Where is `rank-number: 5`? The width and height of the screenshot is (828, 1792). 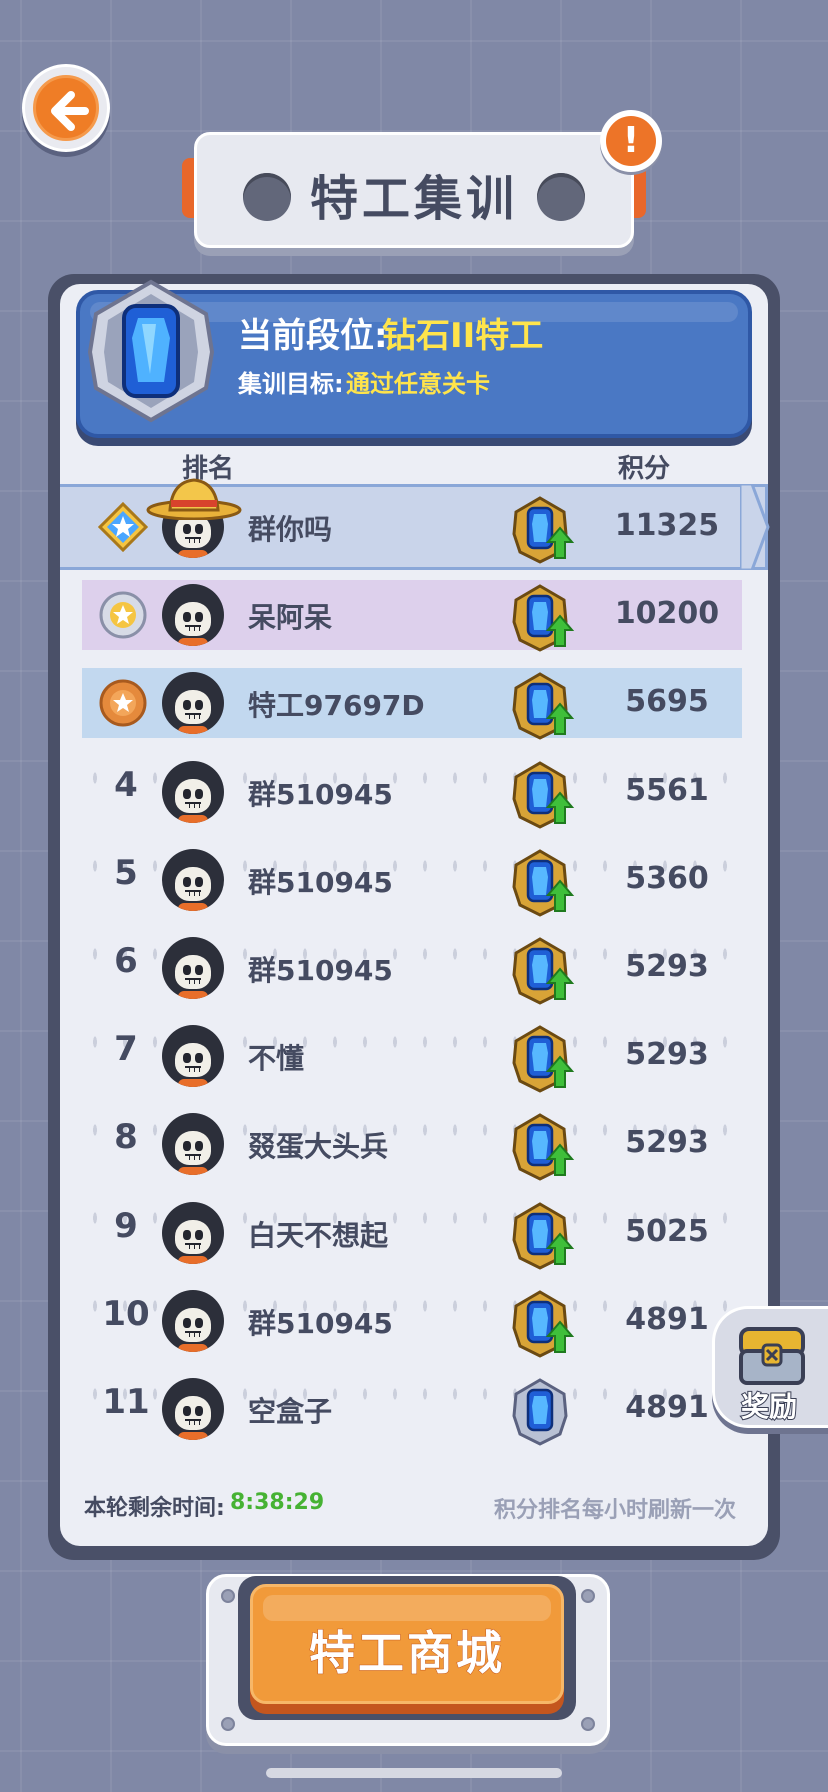
rank-number: 5 is located at coordinates (126, 872).